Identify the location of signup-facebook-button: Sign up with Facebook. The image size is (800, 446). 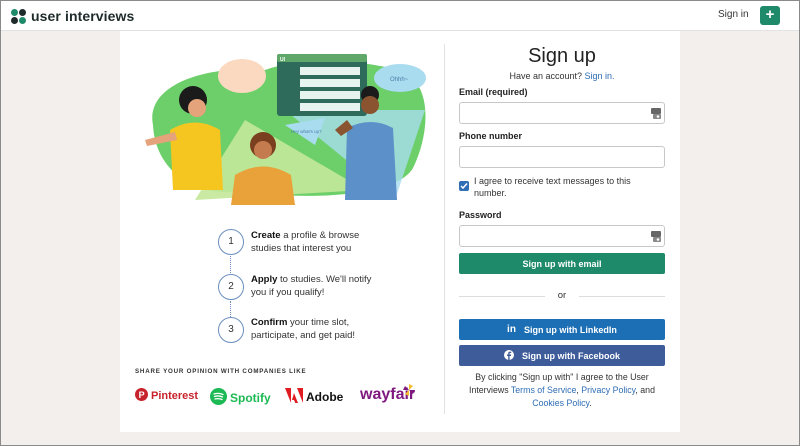
(562, 355).